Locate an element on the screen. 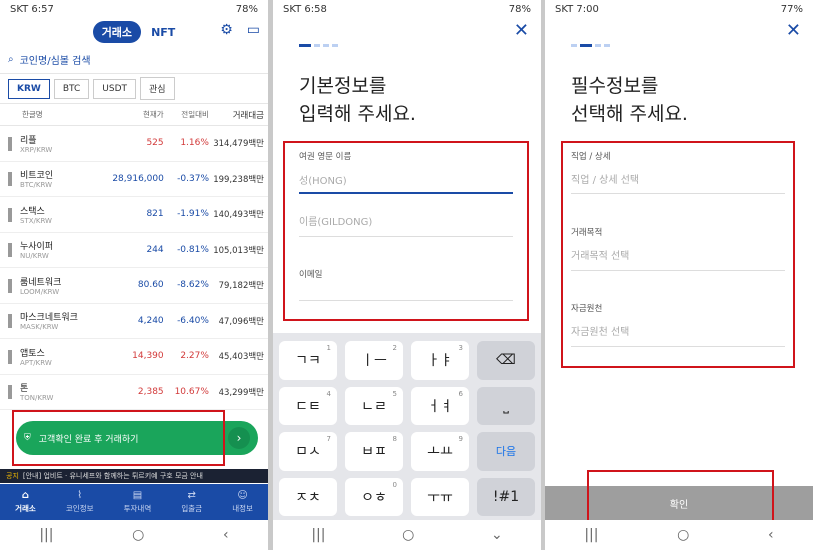  coin-name-cell: 스택스 STX/KRW is located at coordinates (58, 214).